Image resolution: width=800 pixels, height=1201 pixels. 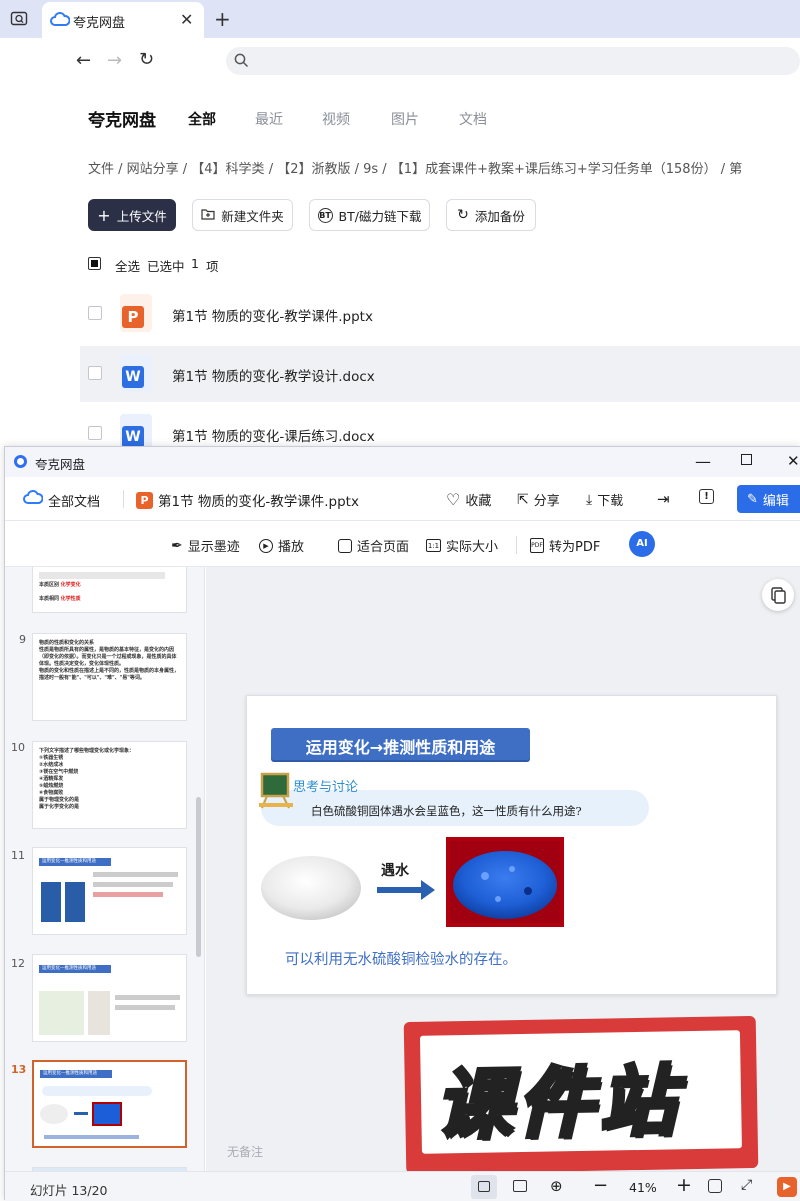 I want to click on slide-thumbnail-11: 运用变化—推测性质和用途, so click(x=109, y=891).